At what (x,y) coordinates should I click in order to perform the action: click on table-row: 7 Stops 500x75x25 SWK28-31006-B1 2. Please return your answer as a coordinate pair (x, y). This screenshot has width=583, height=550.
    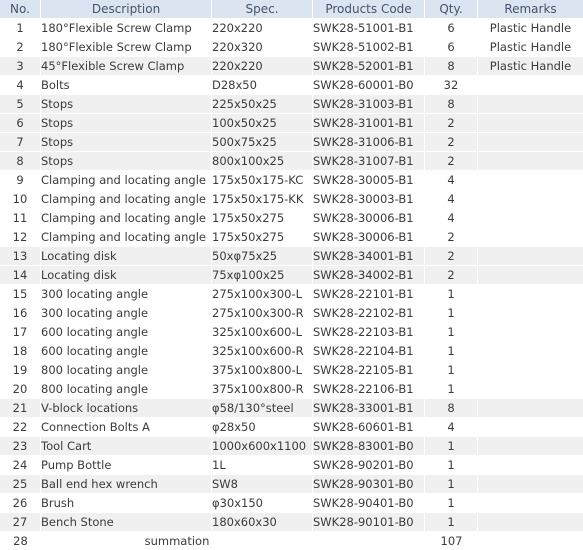
    Looking at the image, I should click on (291, 142).